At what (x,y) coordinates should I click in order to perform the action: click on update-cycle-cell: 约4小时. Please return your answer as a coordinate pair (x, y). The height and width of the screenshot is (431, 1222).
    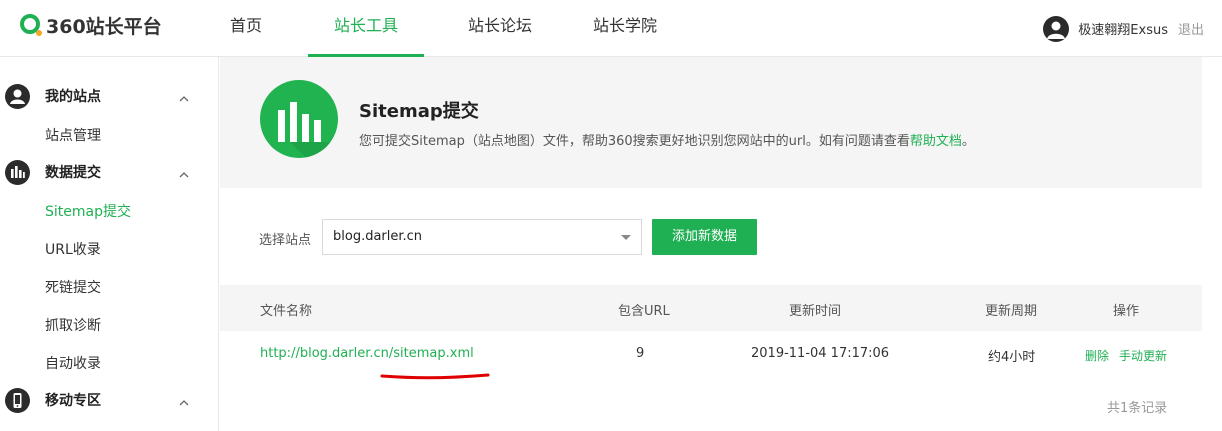
    Looking at the image, I should click on (1012, 357).